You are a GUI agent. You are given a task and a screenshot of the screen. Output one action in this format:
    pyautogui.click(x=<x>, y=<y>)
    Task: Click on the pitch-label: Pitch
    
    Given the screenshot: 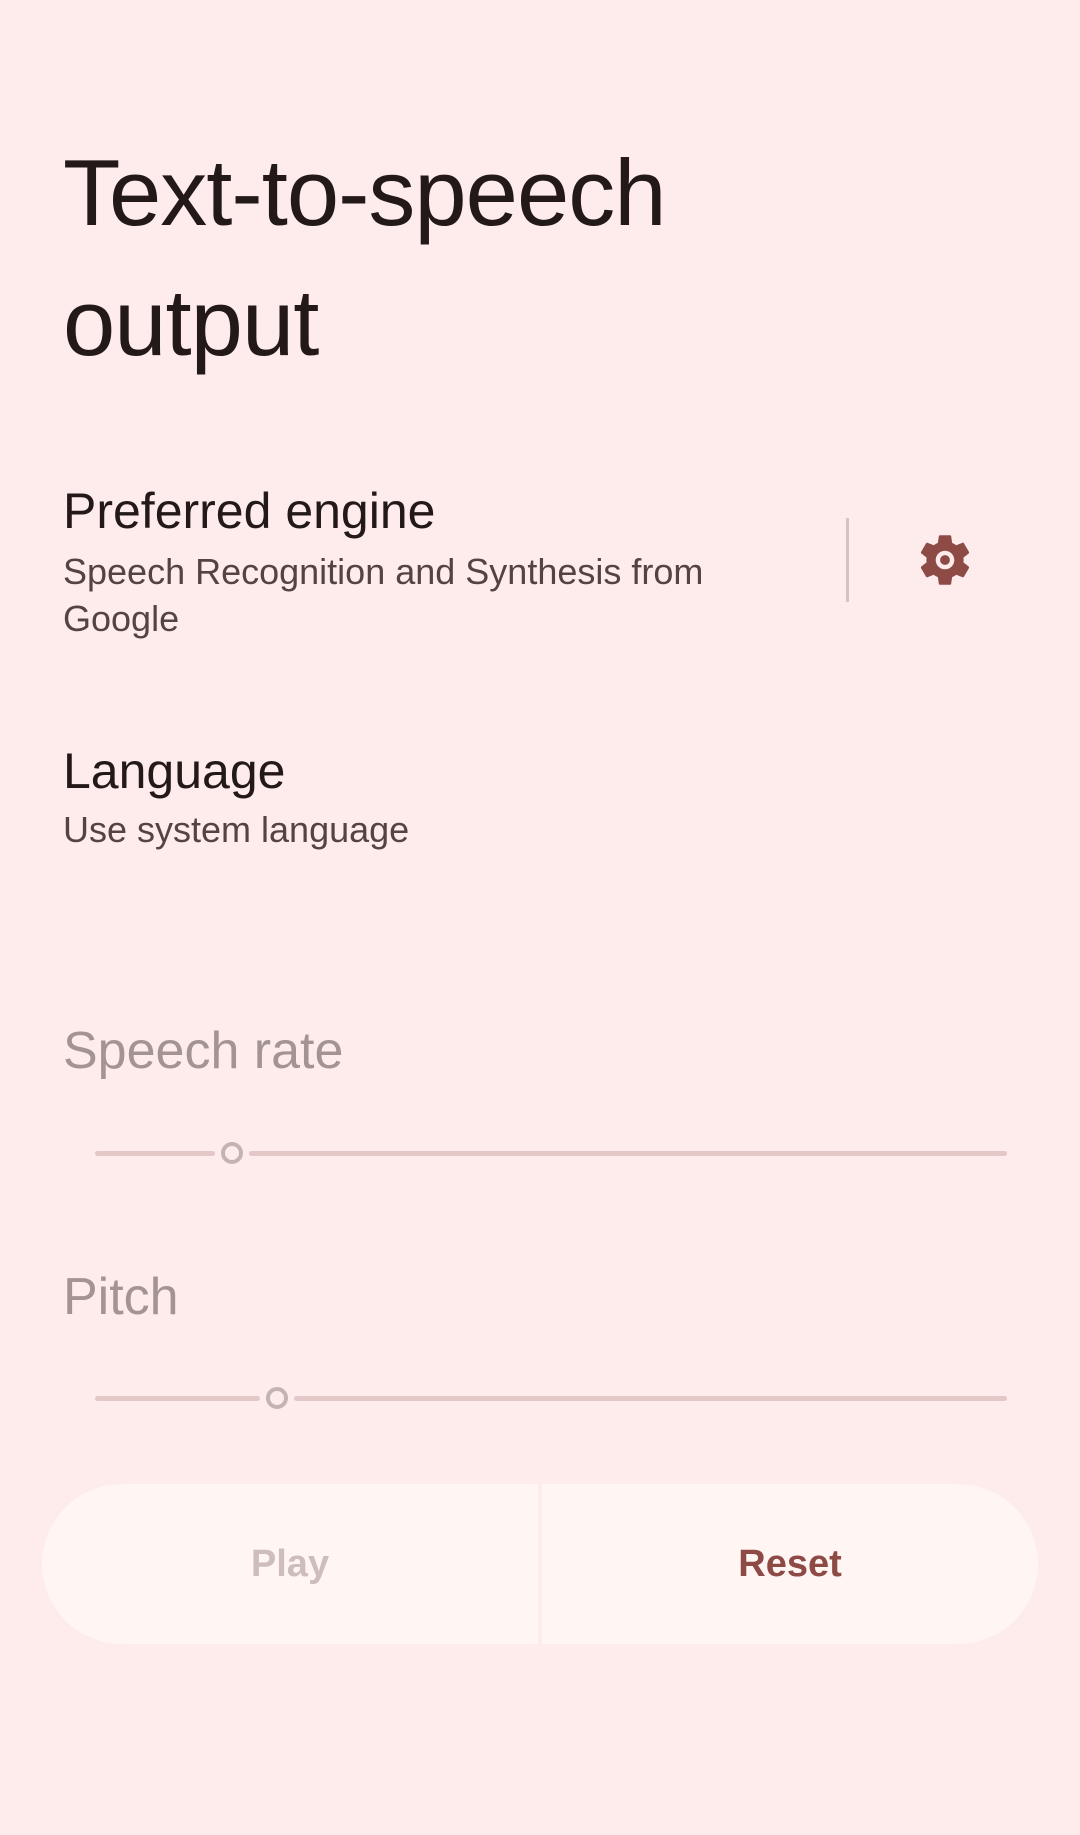 What is the action you would take?
    pyautogui.click(x=121, y=1297)
    